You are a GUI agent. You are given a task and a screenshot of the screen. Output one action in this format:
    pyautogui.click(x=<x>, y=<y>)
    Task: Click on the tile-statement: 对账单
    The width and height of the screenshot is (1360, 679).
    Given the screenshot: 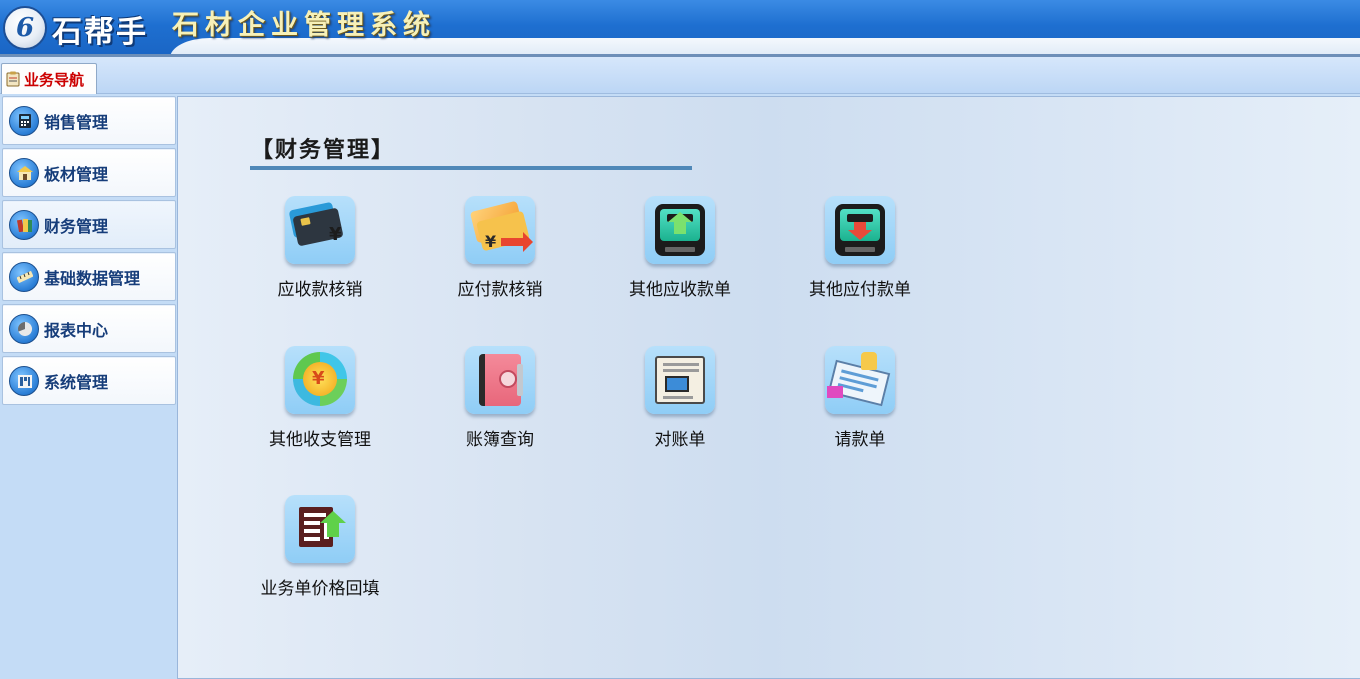 What is the action you would take?
    pyautogui.click(x=680, y=401)
    